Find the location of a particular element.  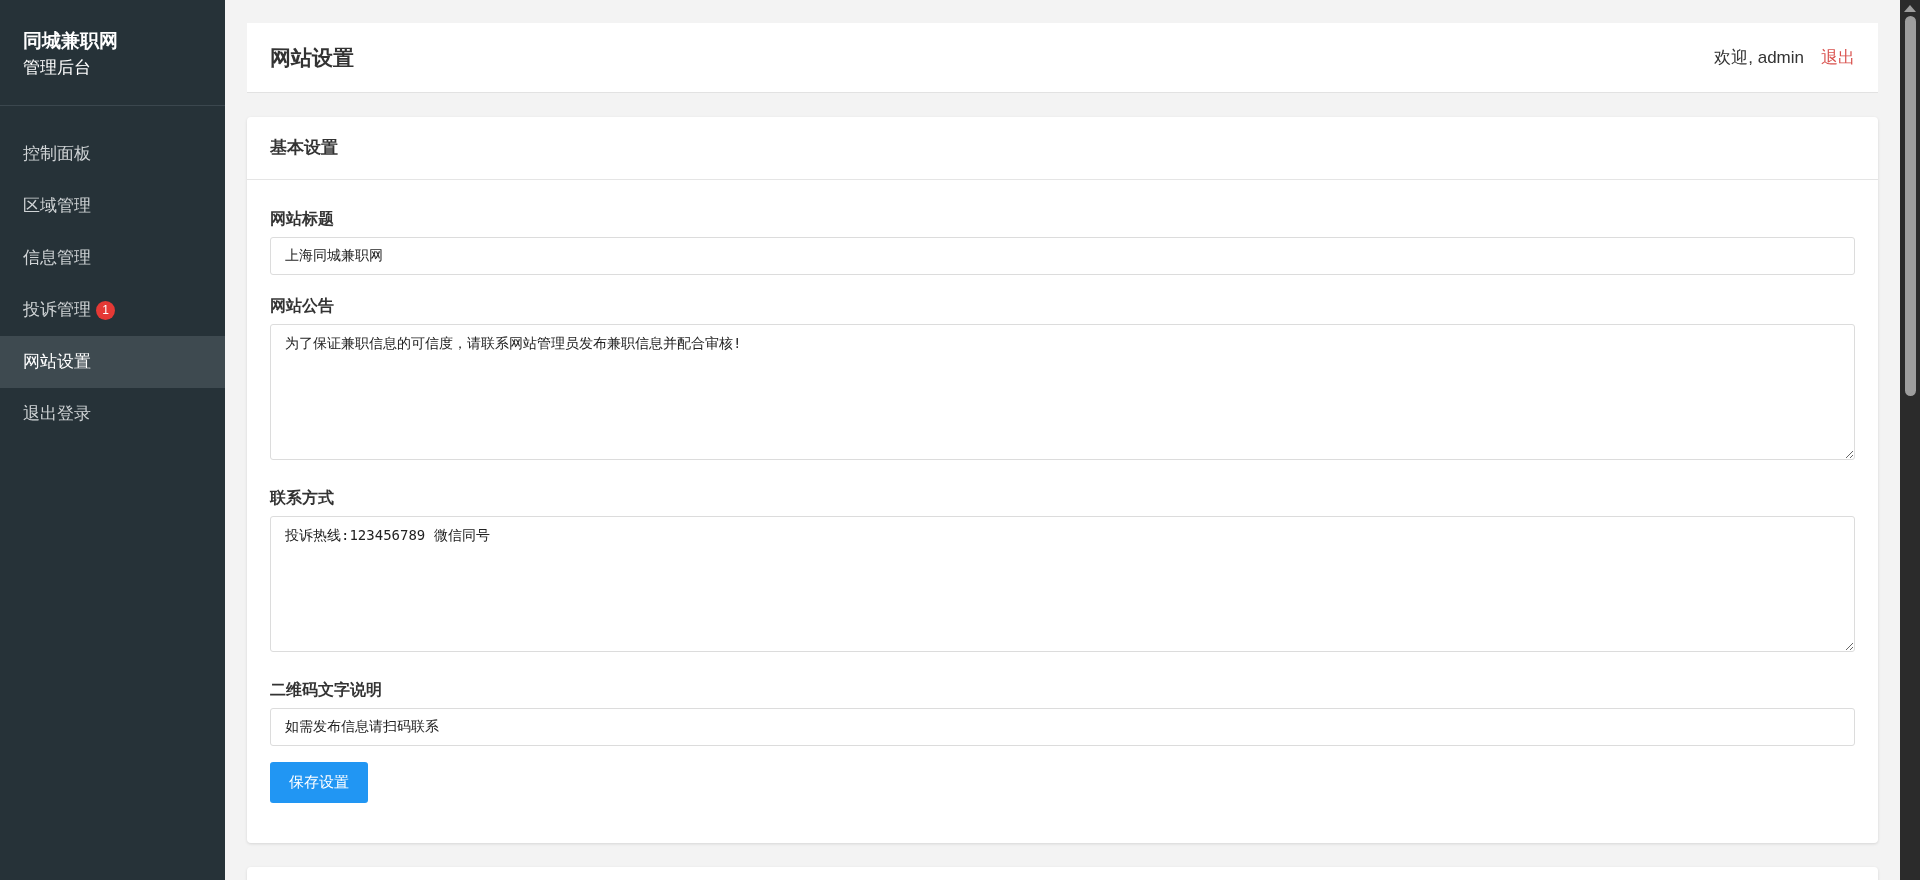

sidebar-item: 区域管理 is located at coordinates (112, 206).